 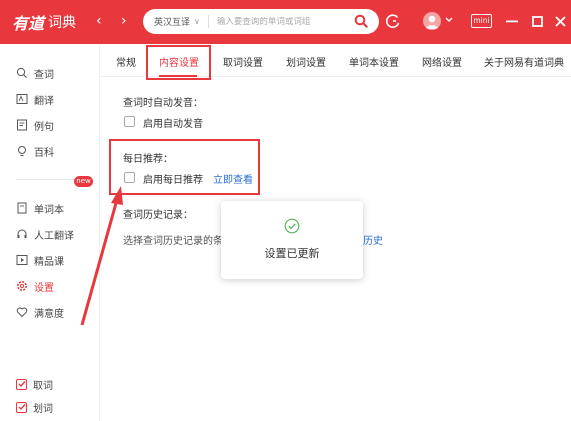 What do you see at coordinates (292, 226) in the screenshot?
I see `success-check-icon` at bounding box center [292, 226].